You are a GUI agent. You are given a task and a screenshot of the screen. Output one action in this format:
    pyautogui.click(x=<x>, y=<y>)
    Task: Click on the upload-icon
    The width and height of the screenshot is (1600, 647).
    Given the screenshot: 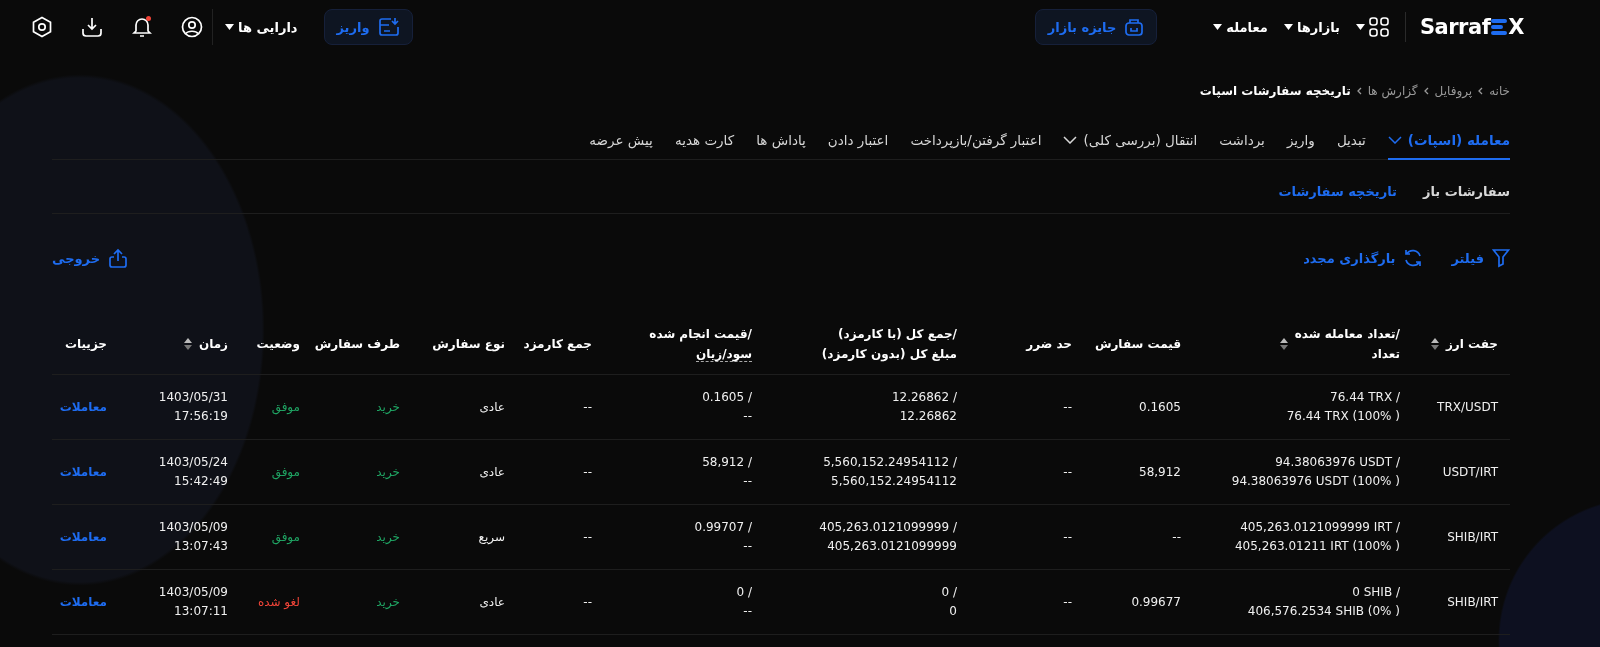 What is the action you would take?
    pyautogui.click(x=118, y=258)
    